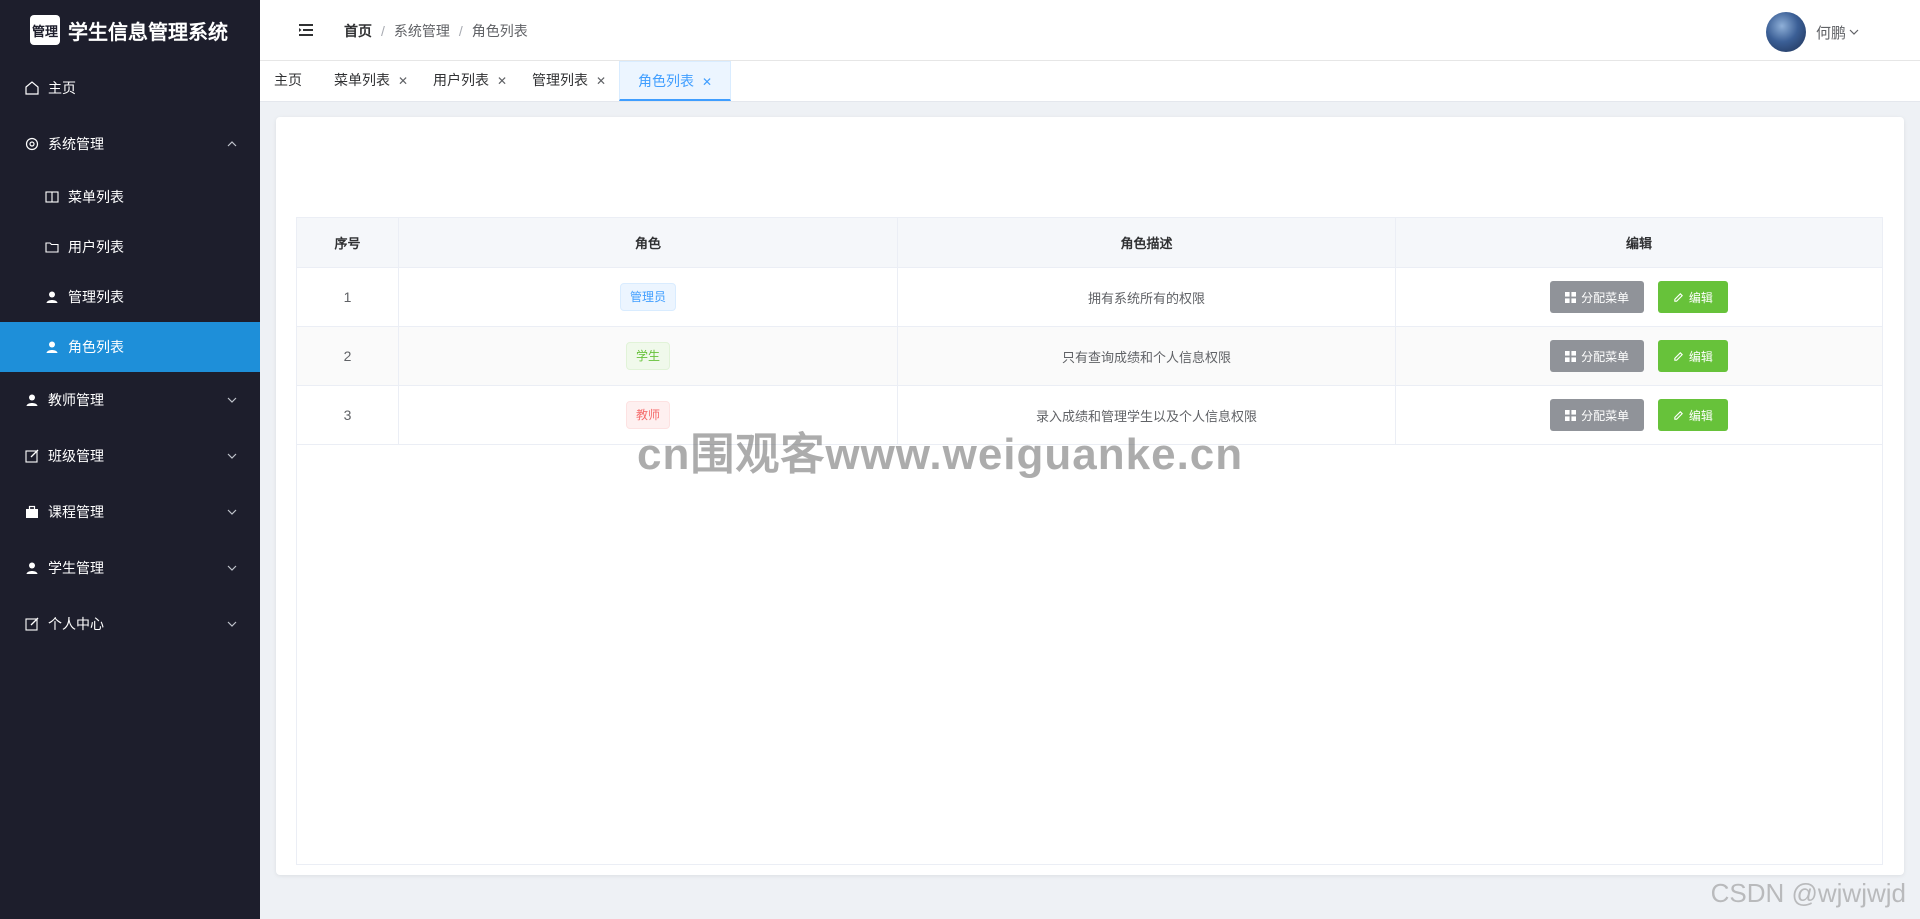  I want to click on tab-home: 主页, so click(288, 80).